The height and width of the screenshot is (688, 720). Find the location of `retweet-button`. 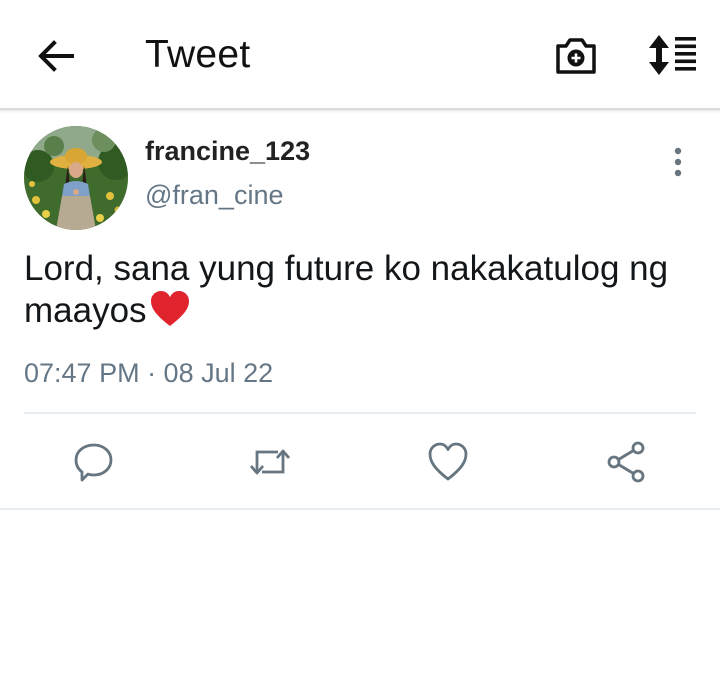

retweet-button is located at coordinates (270, 462).